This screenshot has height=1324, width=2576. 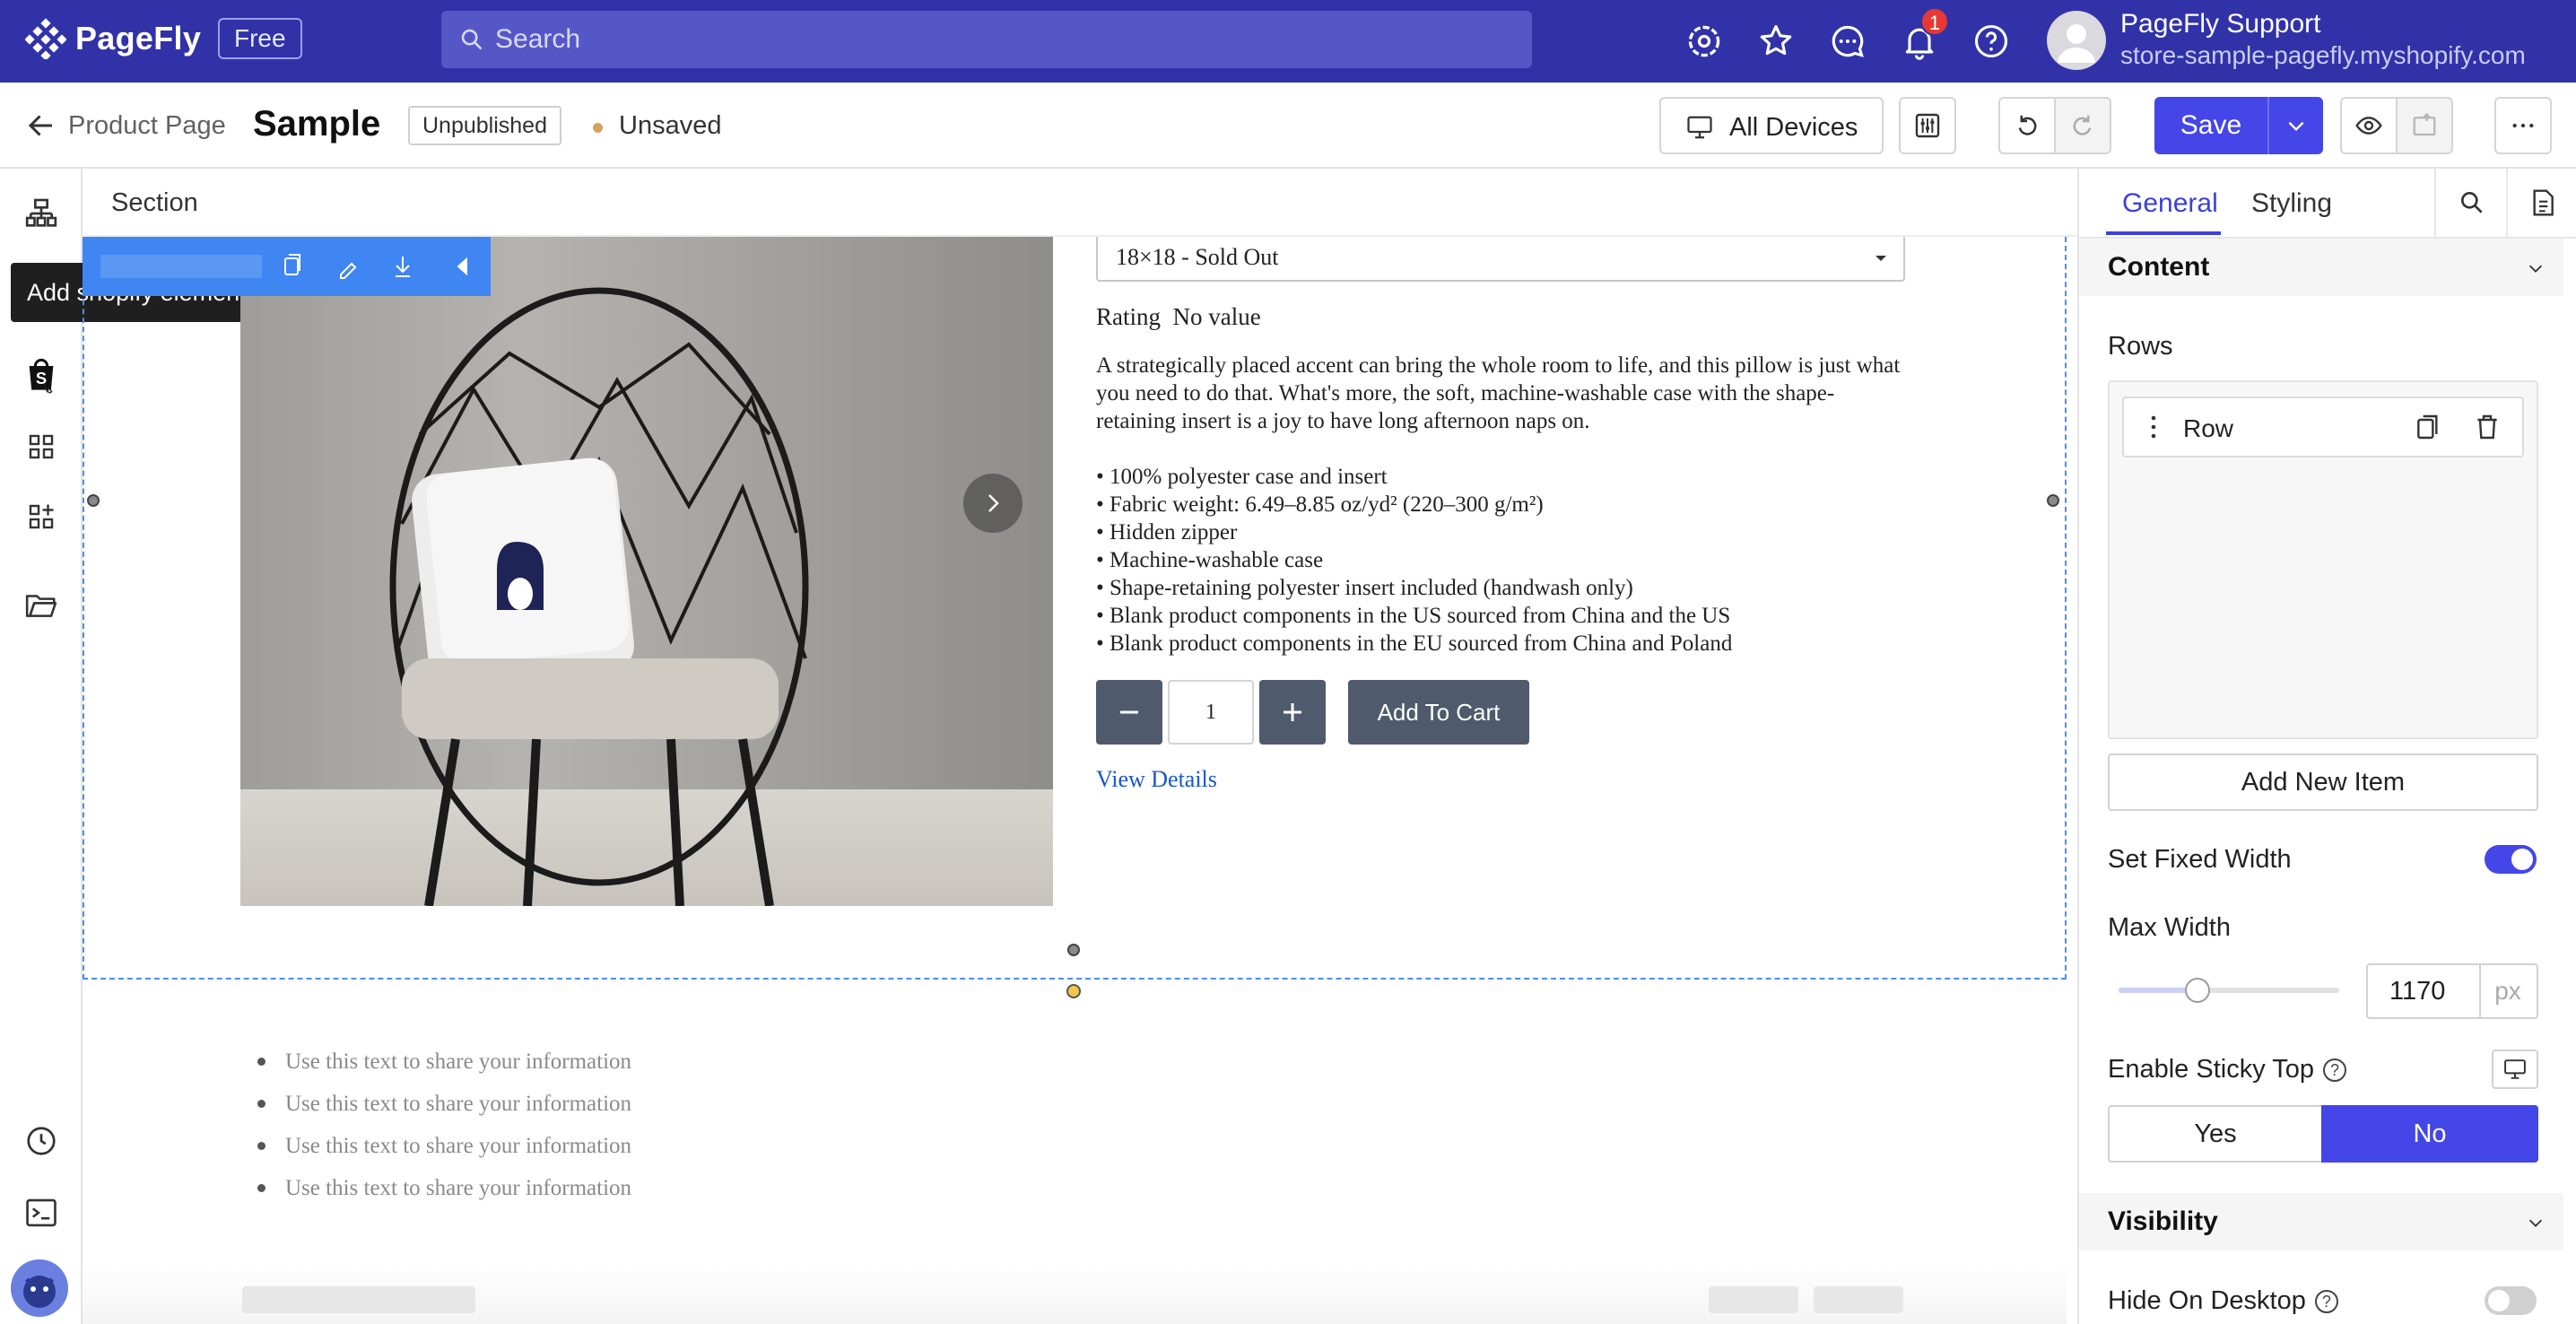 I want to click on feature-item: • 100% polyester case and insert, so click(x=1242, y=477).